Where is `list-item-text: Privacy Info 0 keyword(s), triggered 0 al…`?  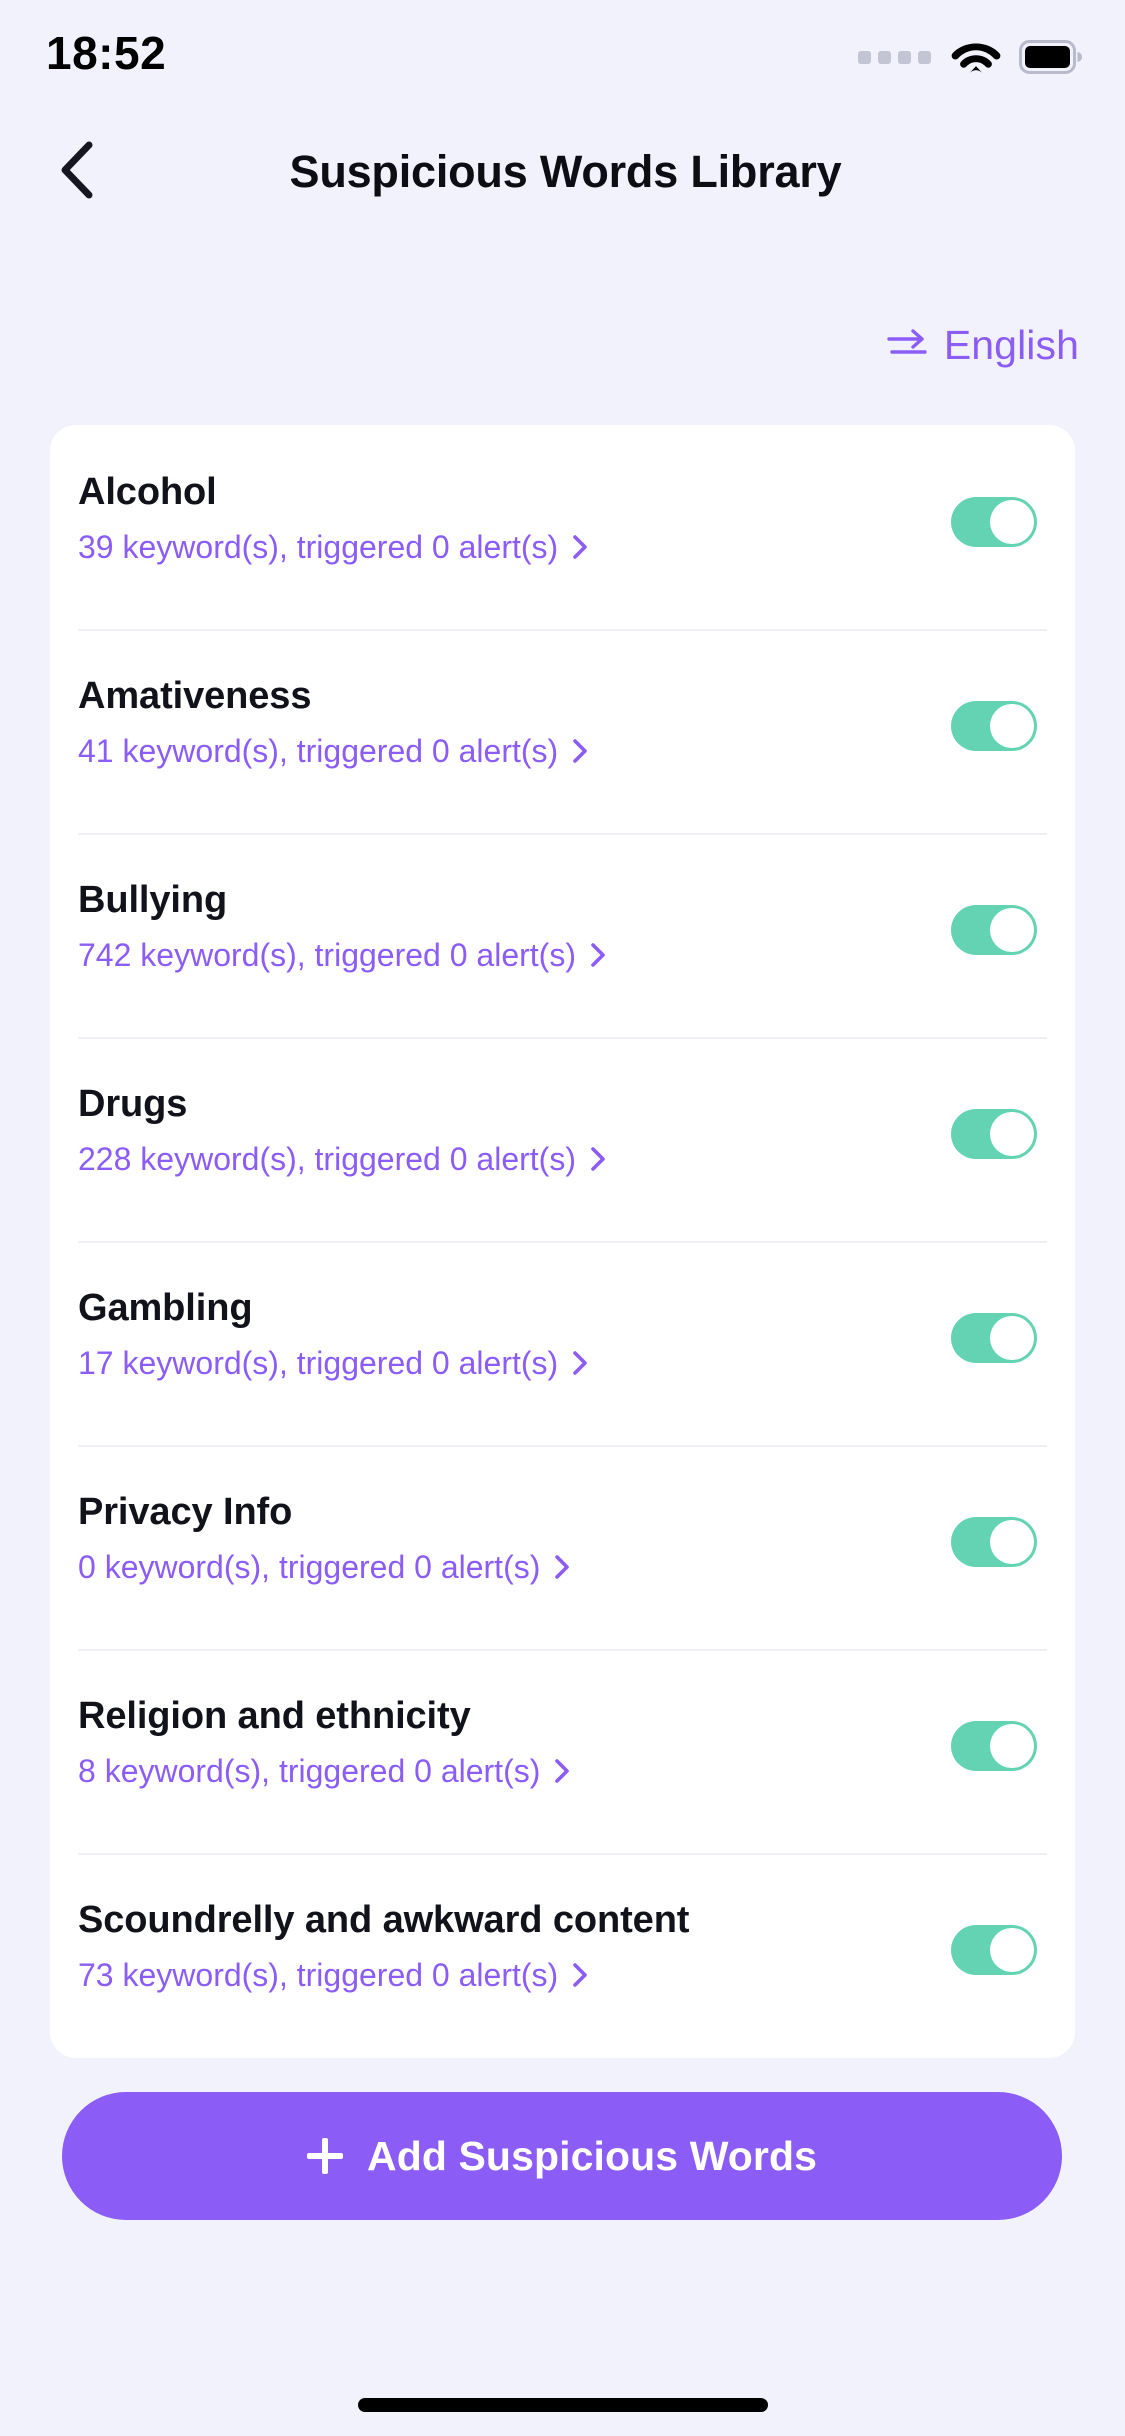 list-item-text: Privacy Info 0 keyword(s), triggered 0 al… is located at coordinates (501, 1538).